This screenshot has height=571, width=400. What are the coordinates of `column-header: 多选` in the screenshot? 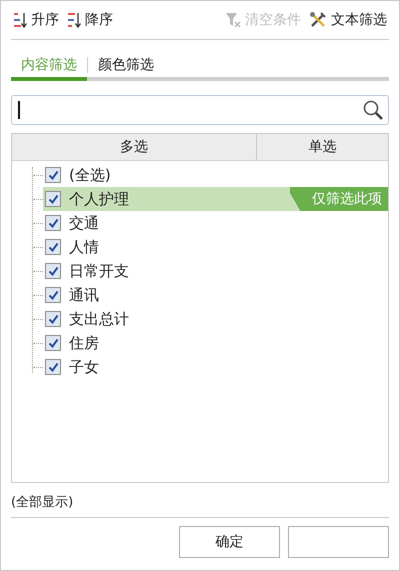 It's located at (134, 147).